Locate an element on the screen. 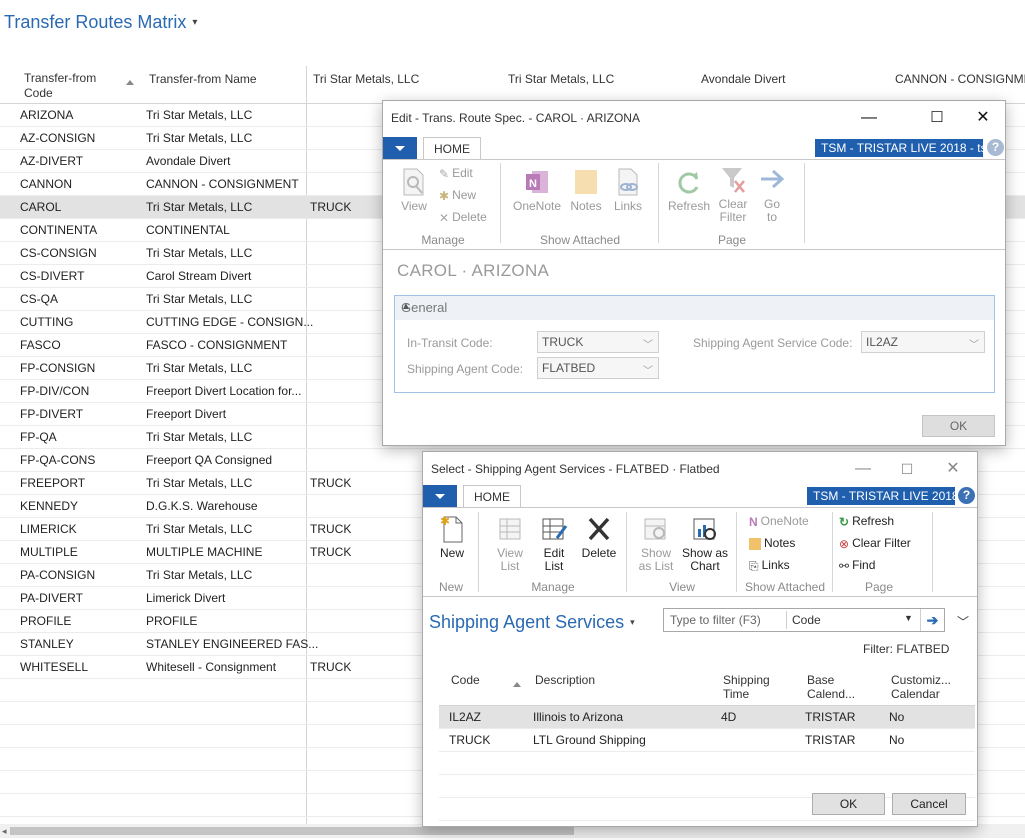  onenote-label: OneNote is located at coordinates (784, 521).